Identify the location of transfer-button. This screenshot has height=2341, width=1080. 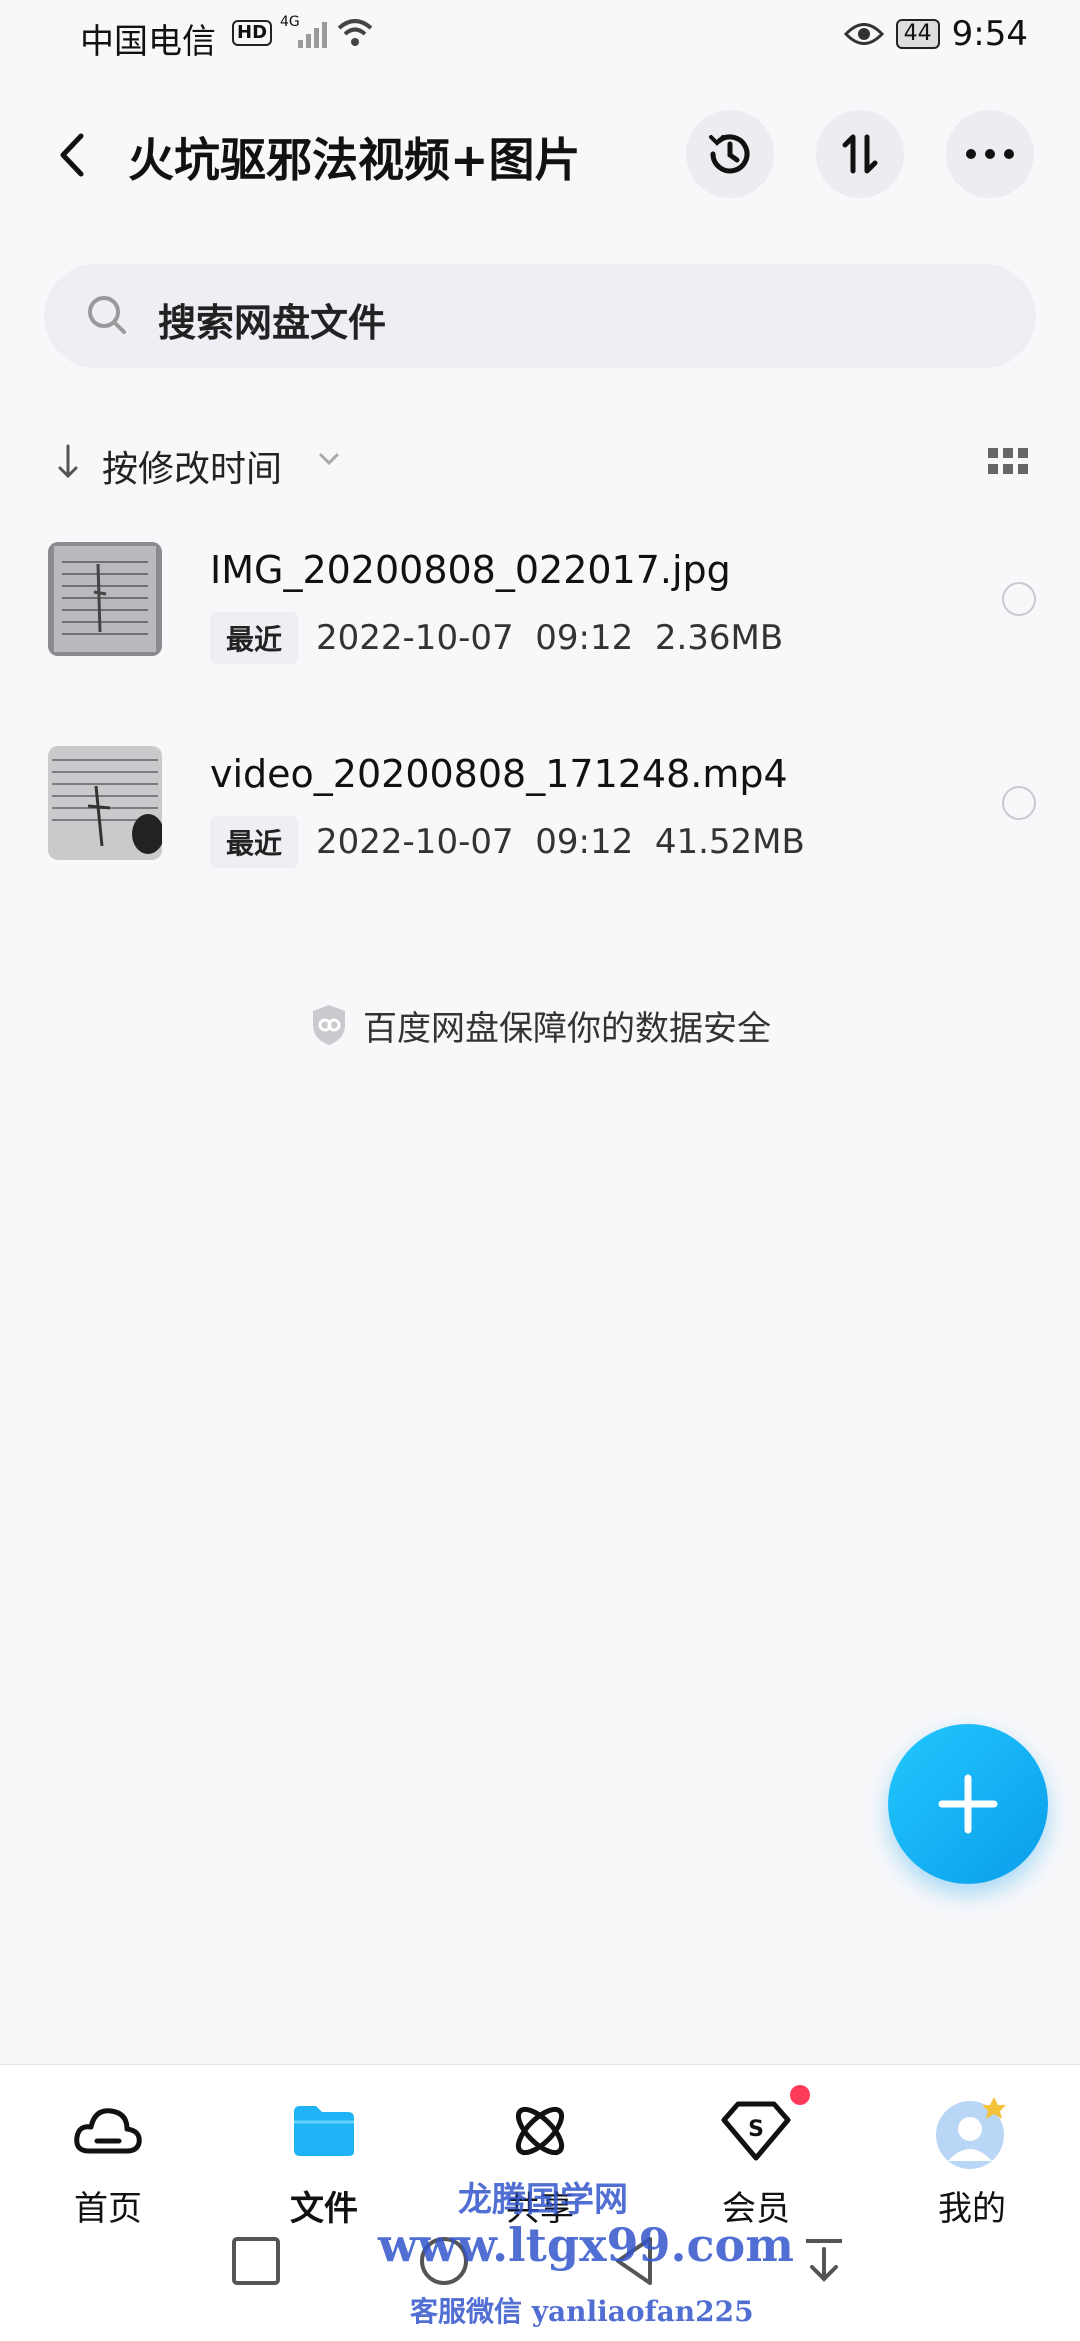
(860, 154).